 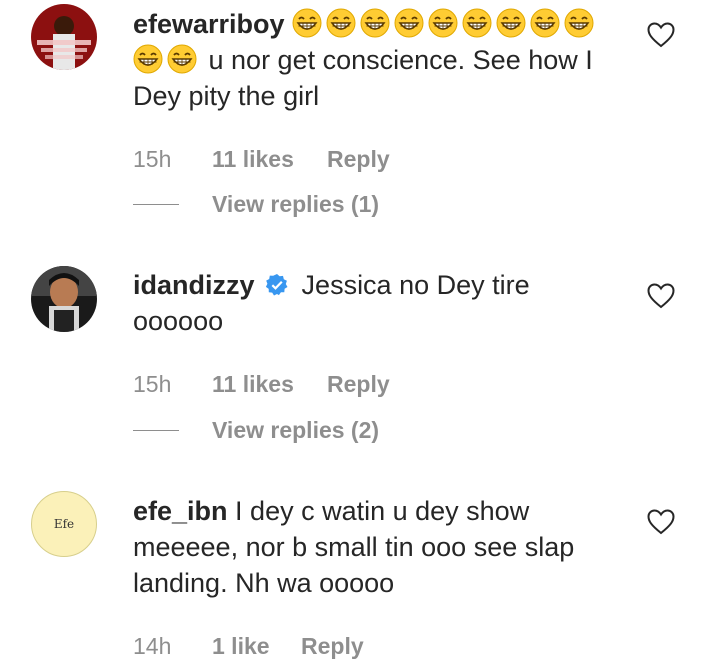 I want to click on view-replies-link: View replies (2), so click(x=295, y=430).